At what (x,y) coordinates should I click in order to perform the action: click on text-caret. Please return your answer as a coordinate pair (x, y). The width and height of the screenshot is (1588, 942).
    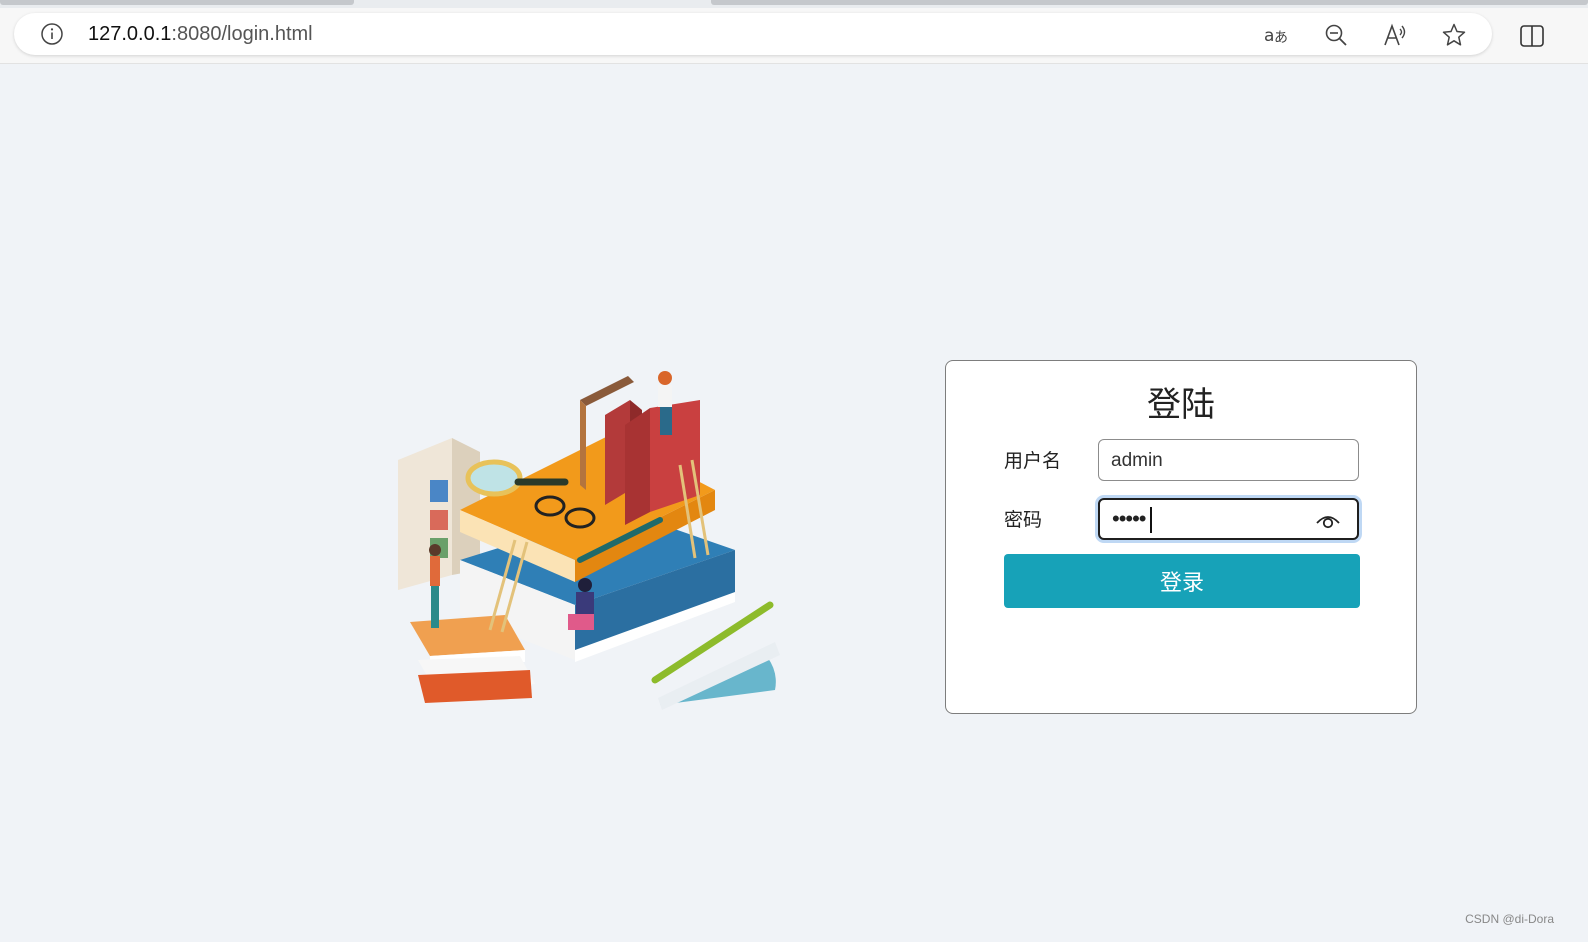
    Looking at the image, I should click on (1151, 520).